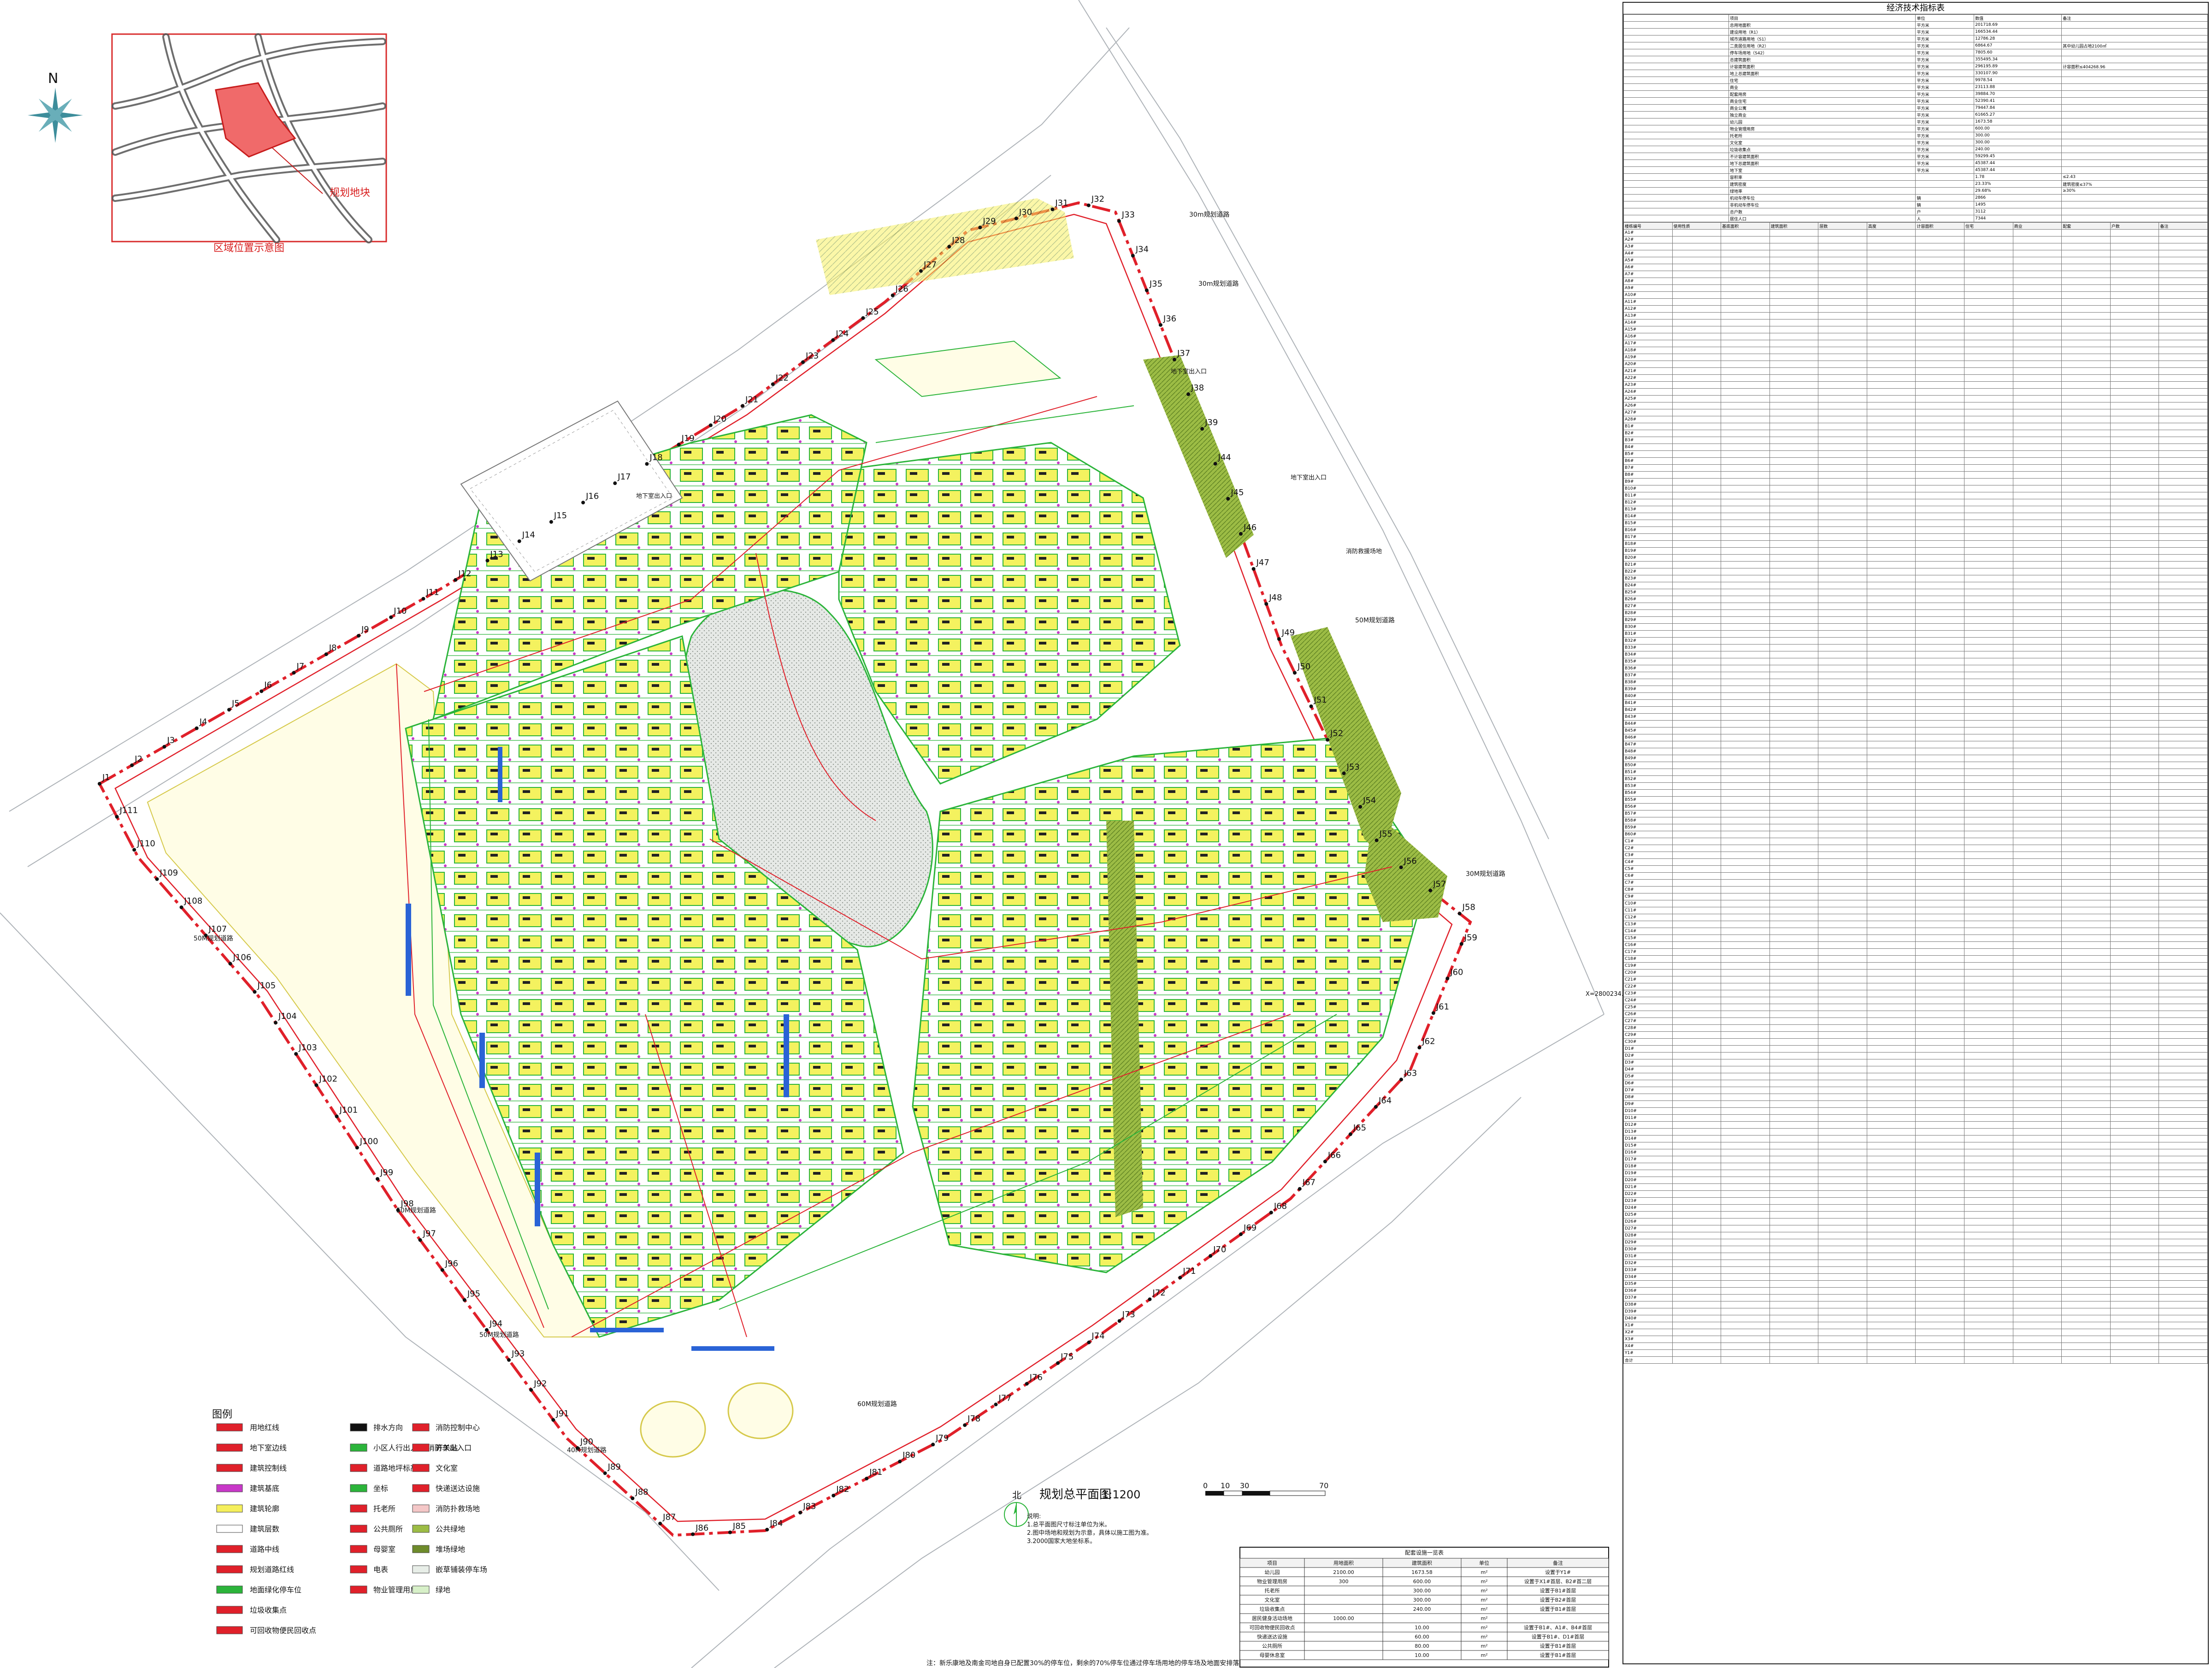 The height and width of the screenshot is (1668, 2212). What do you see at coordinates (1249, 1228) in the screenshot?
I see `boundary-point-label: J69` at bounding box center [1249, 1228].